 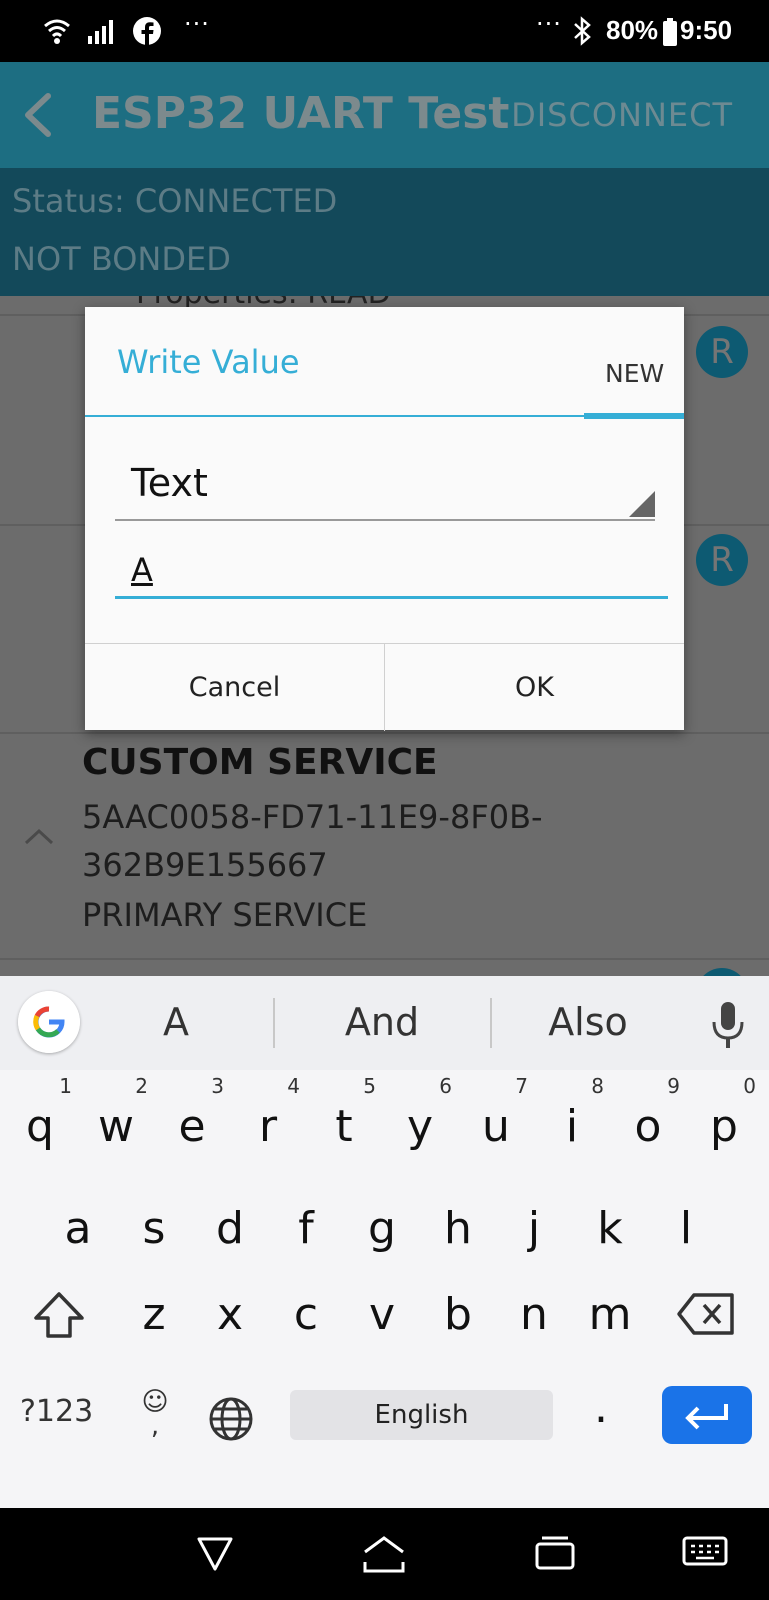 I want to click on service-uuid-cont: 362B9E155667, so click(x=205, y=865).